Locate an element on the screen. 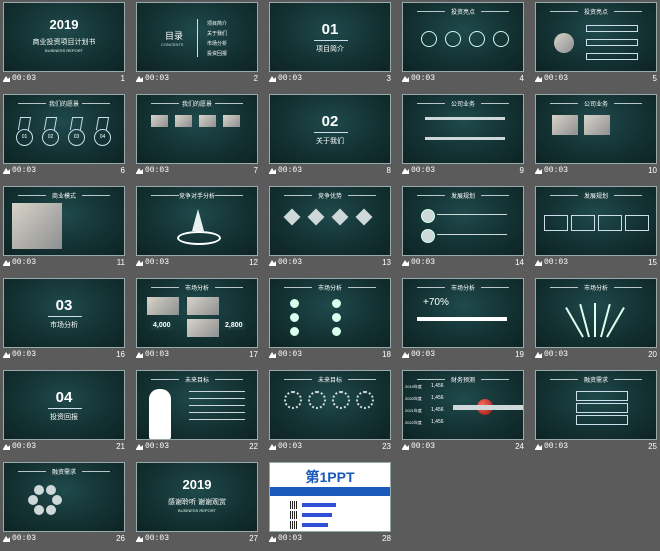 The height and width of the screenshot is (551, 660). slide-thumbnail: 第1PPT is located at coordinates (330, 497).